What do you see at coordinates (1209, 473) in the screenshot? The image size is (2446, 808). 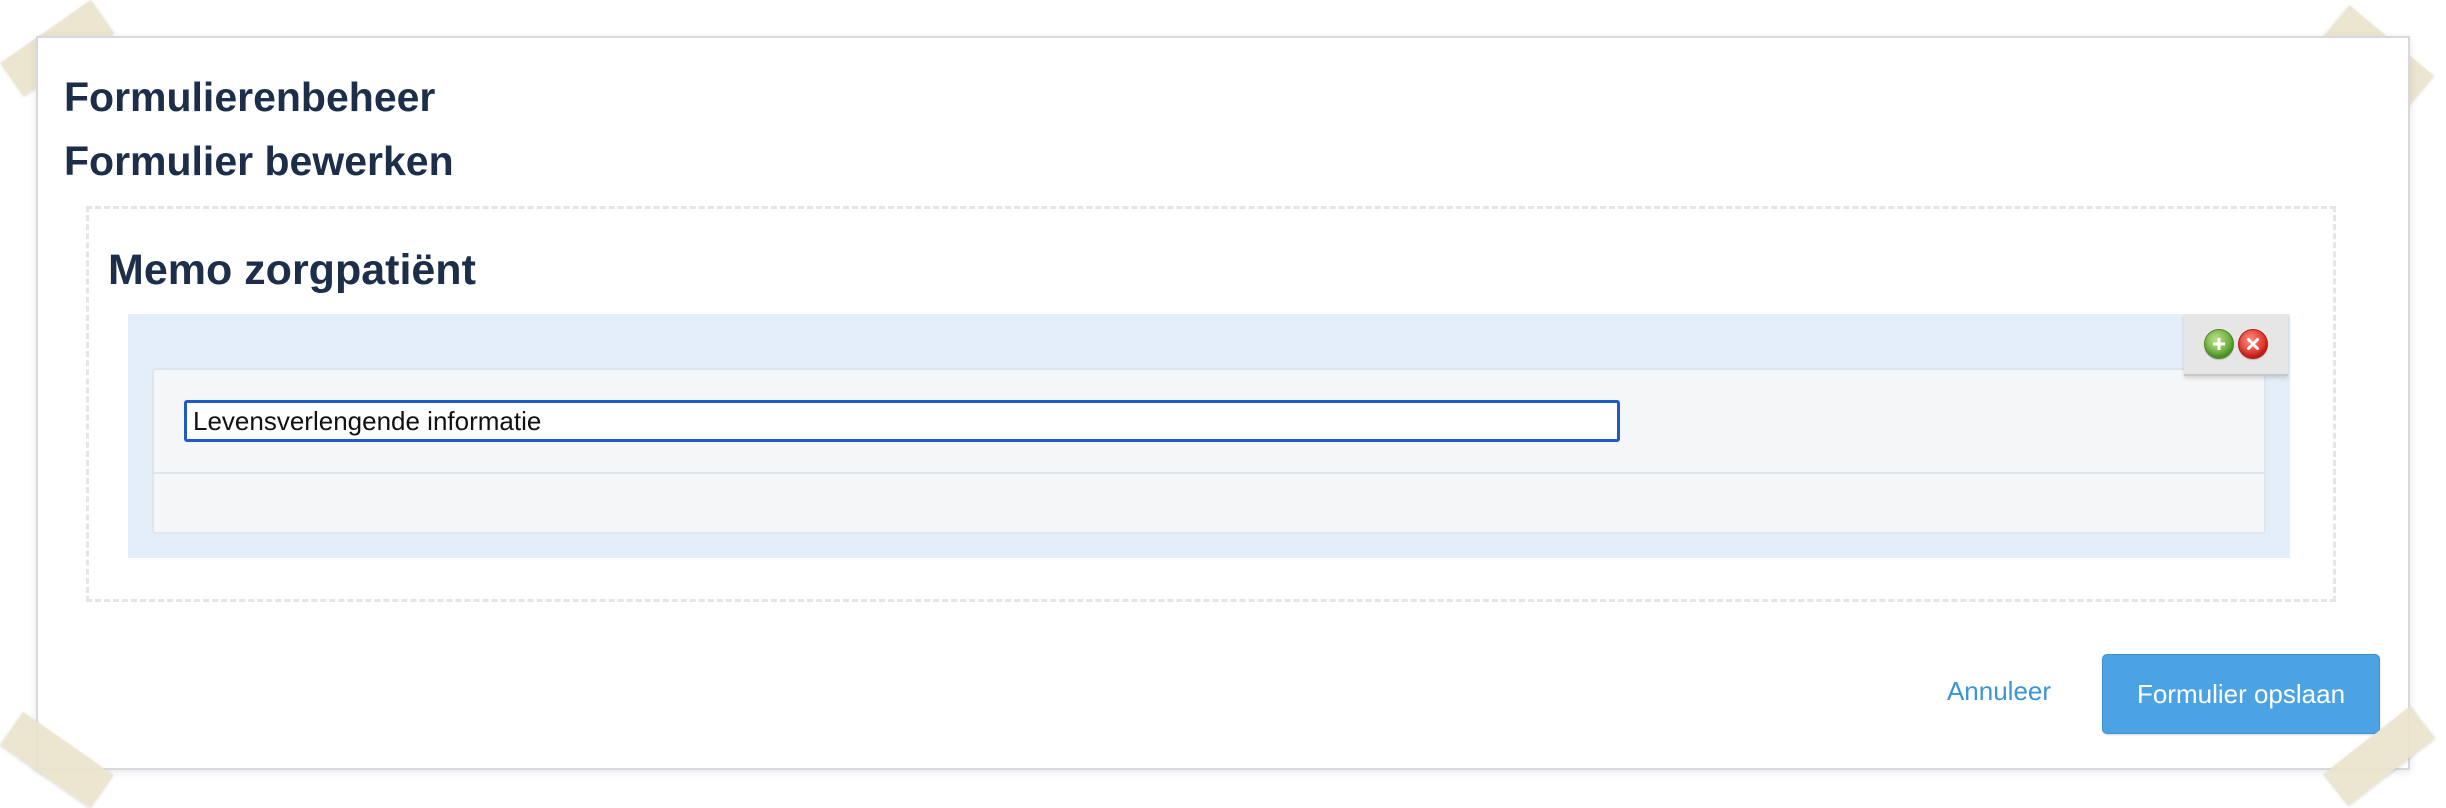 I see `field-divider` at bounding box center [1209, 473].